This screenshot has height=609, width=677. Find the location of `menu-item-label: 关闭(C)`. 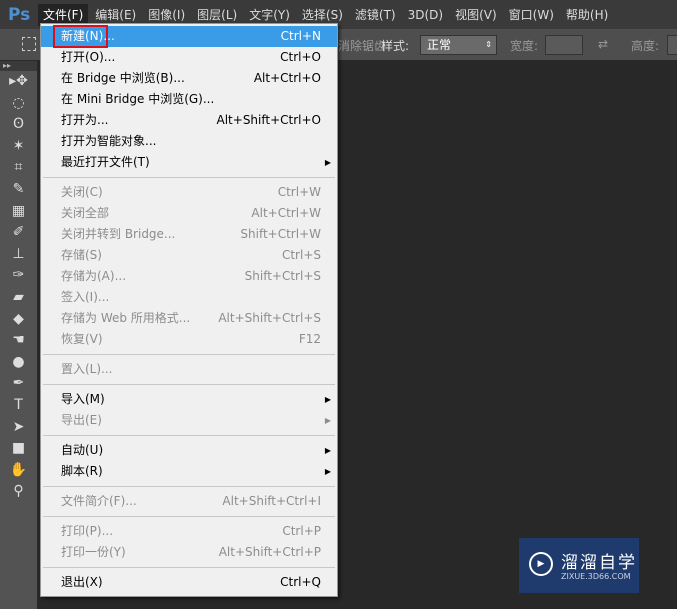

menu-item-label: 关闭(C) is located at coordinates (82, 192).